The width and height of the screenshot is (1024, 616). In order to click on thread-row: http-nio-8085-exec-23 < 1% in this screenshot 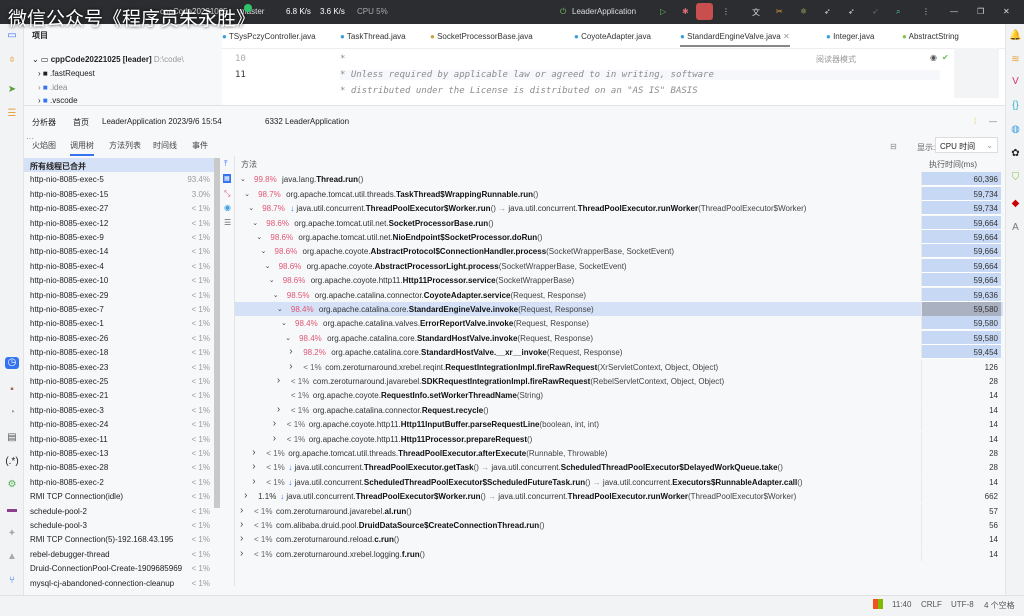, I will do `click(119, 367)`.